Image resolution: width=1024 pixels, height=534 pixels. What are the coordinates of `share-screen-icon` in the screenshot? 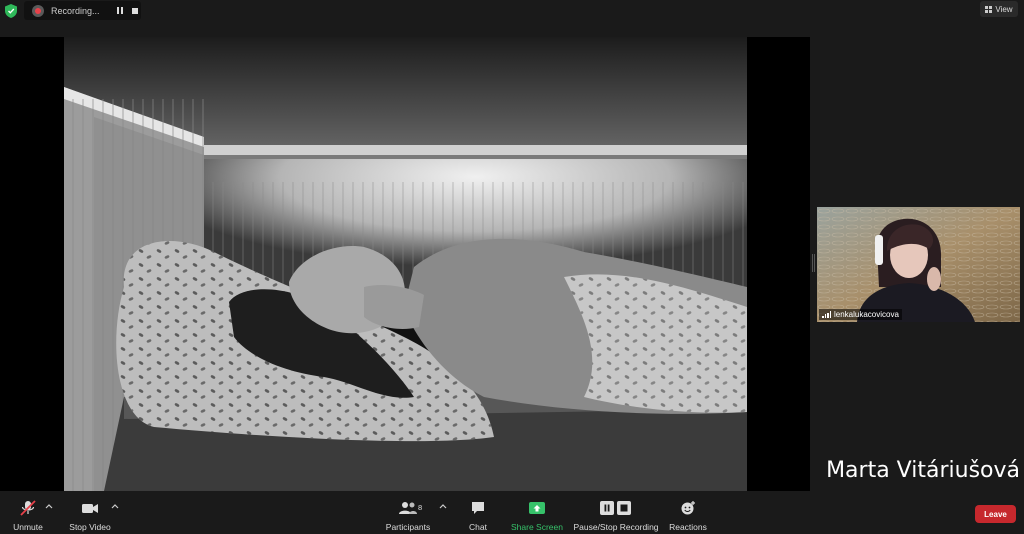 It's located at (537, 508).